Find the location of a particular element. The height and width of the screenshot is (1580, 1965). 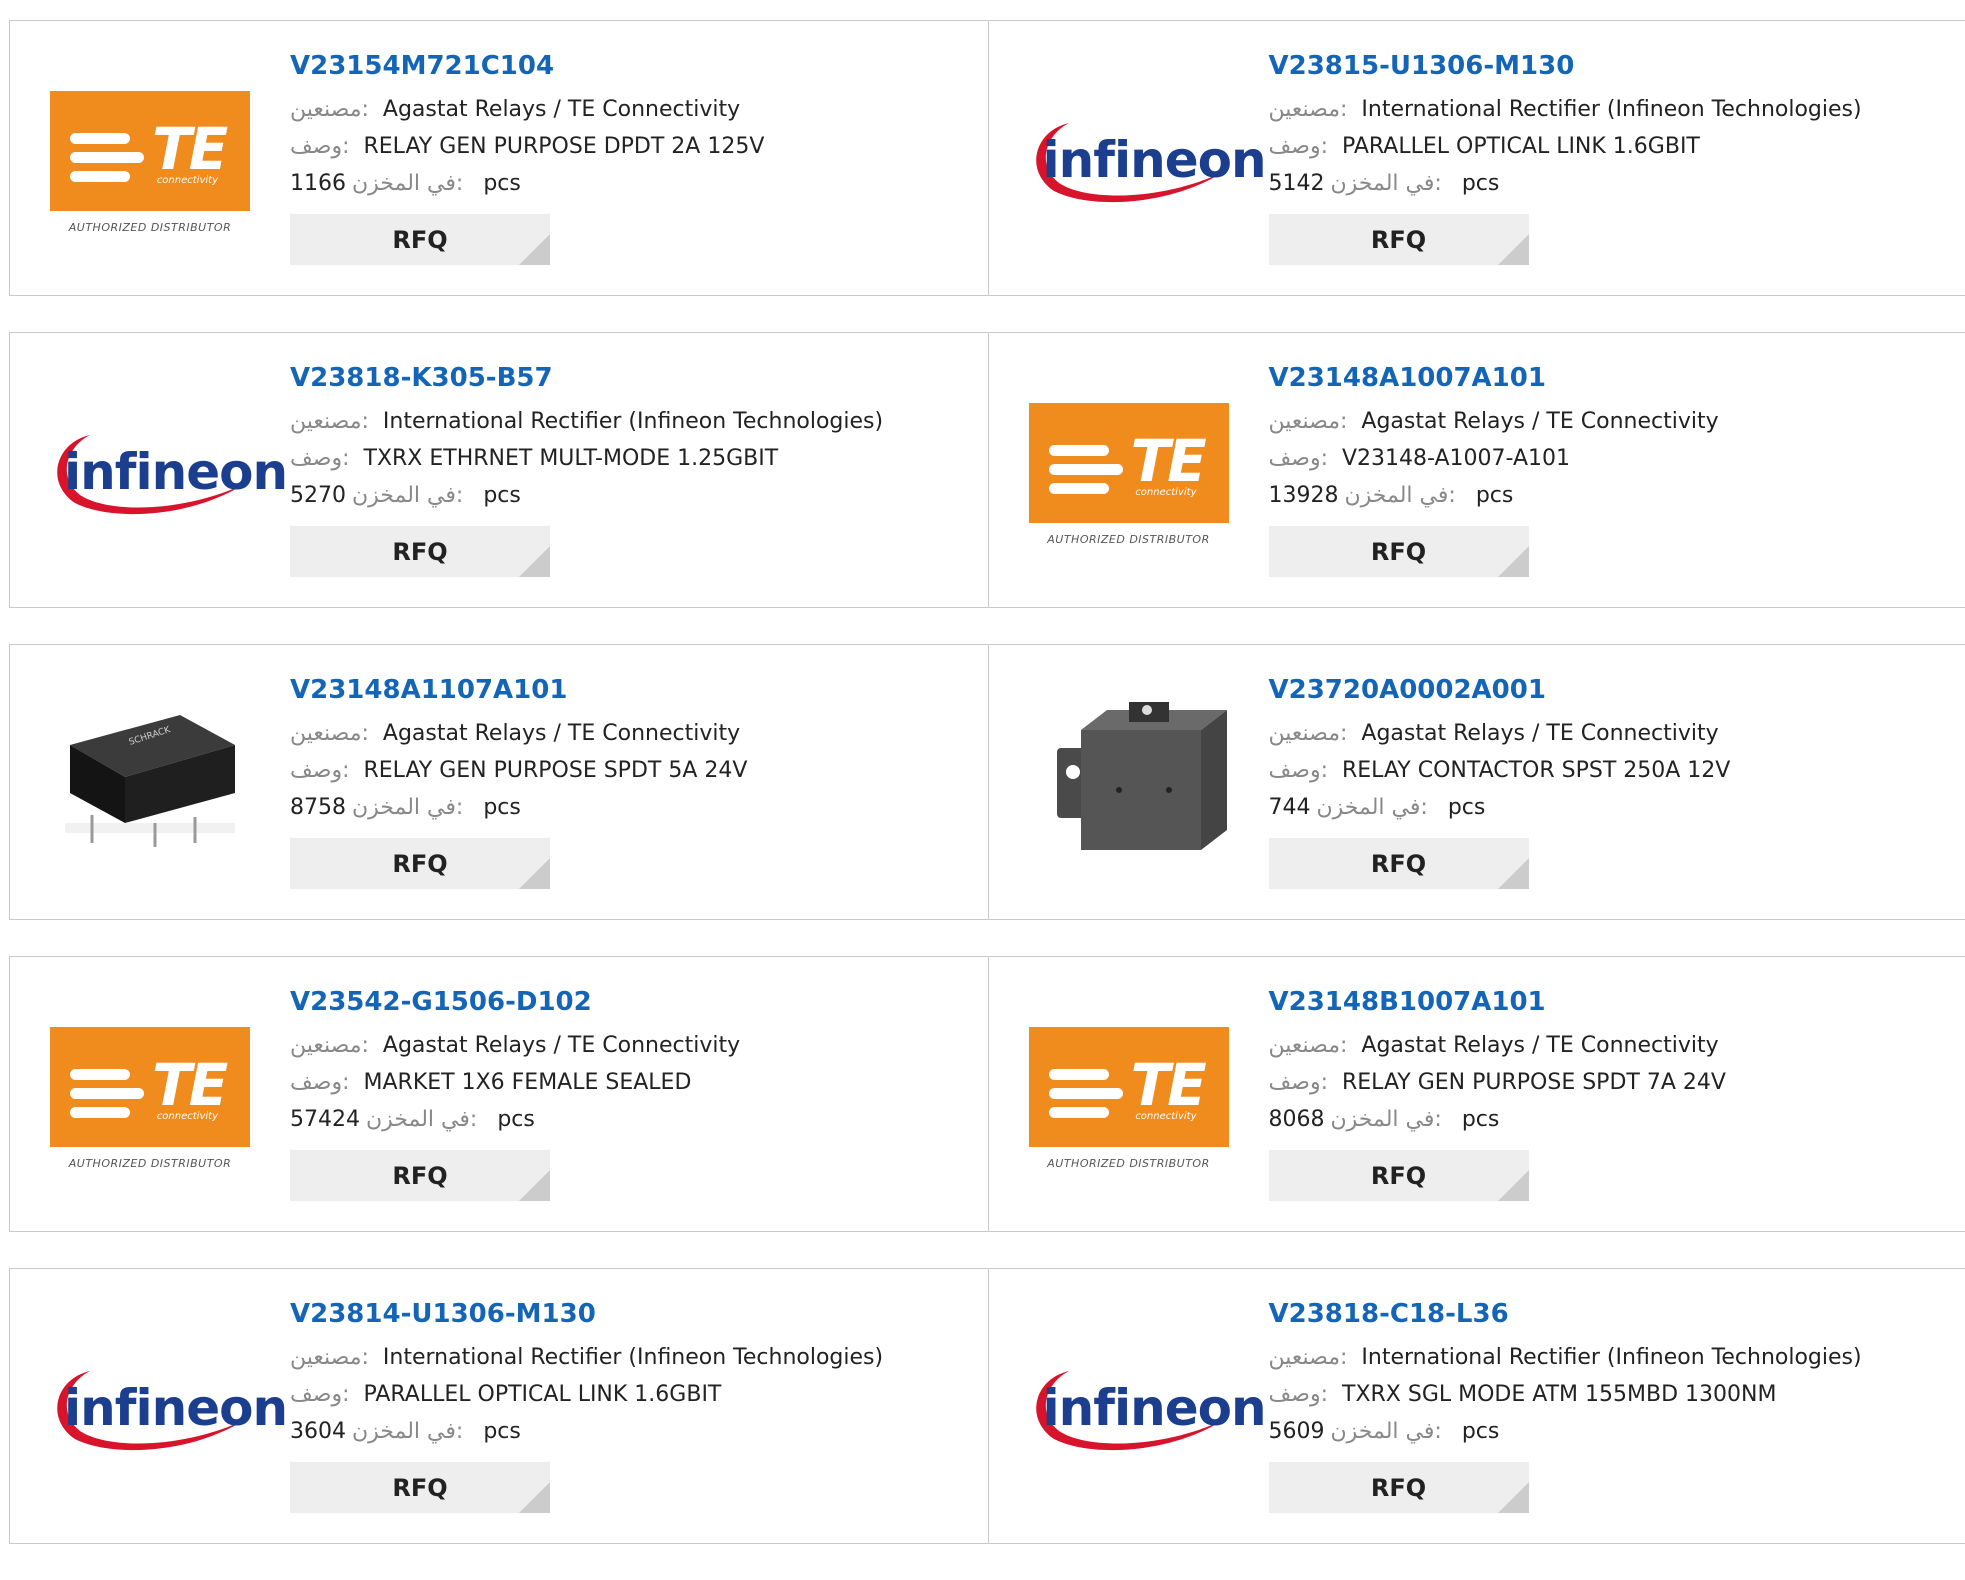

part-number-link: V23814-U1306-M130 is located at coordinates (586, 1314).